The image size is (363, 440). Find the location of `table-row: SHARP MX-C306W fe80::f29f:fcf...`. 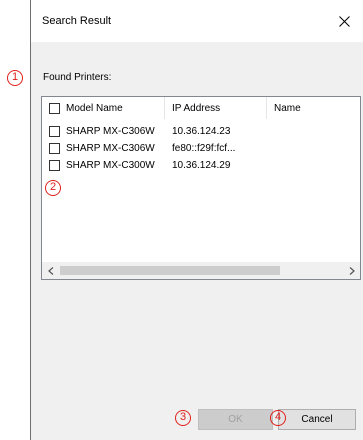

table-row: SHARP MX-C306W fe80::f29f:fcf... is located at coordinates (201, 149).